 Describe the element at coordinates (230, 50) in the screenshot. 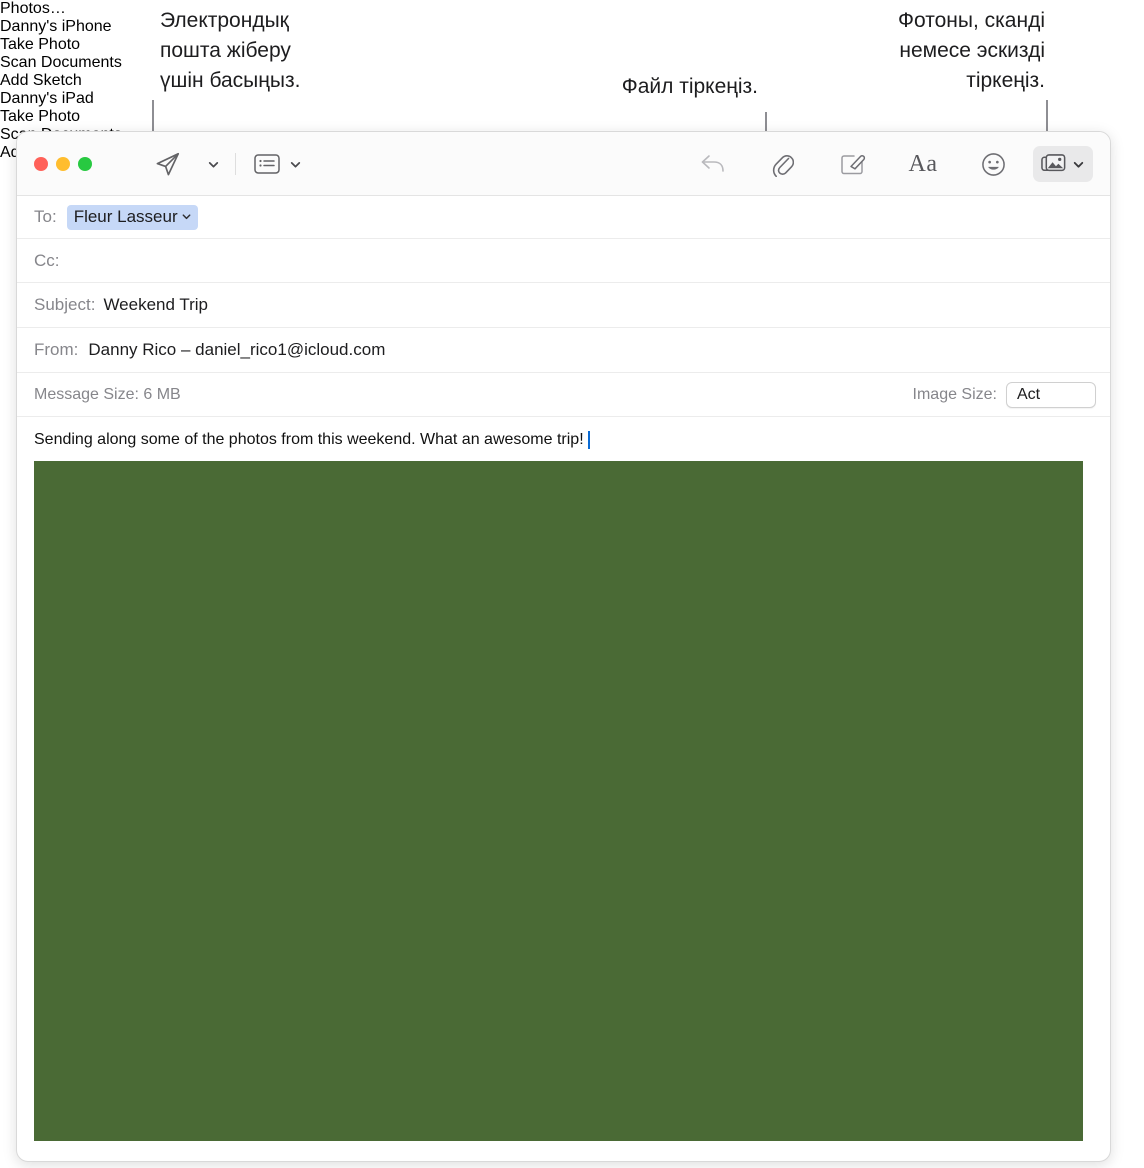

I see `callout-send-email: Электрондық пошта жіберу үшін басыңыз.` at that location.